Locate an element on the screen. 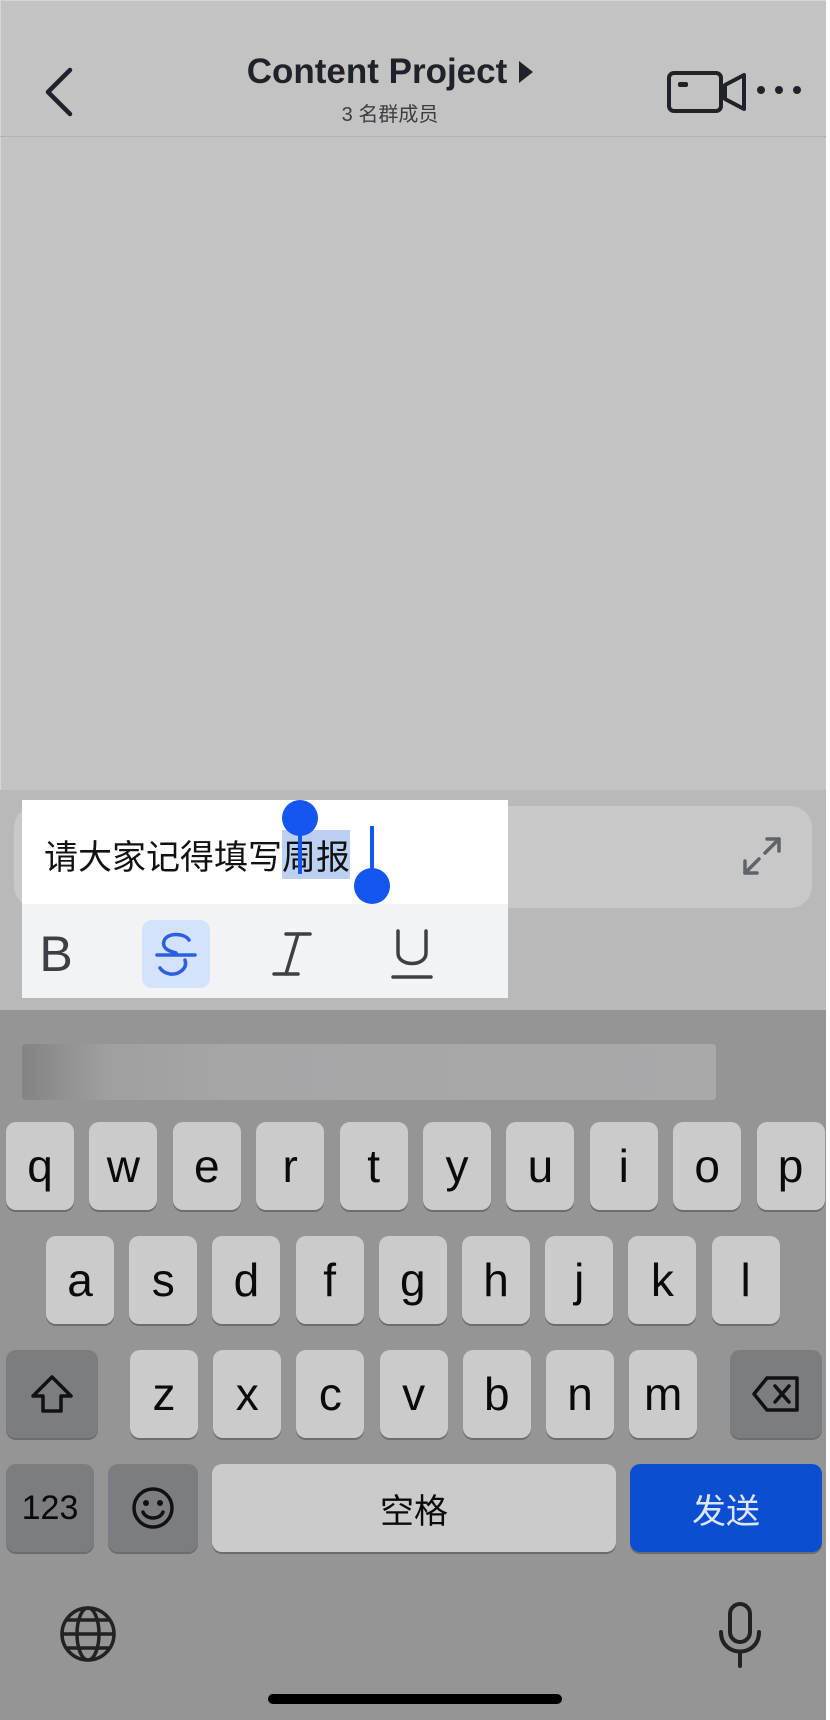 The width and height of the screenshot is (830, 1720). key-i: i is located at coordinates (623, 1166).